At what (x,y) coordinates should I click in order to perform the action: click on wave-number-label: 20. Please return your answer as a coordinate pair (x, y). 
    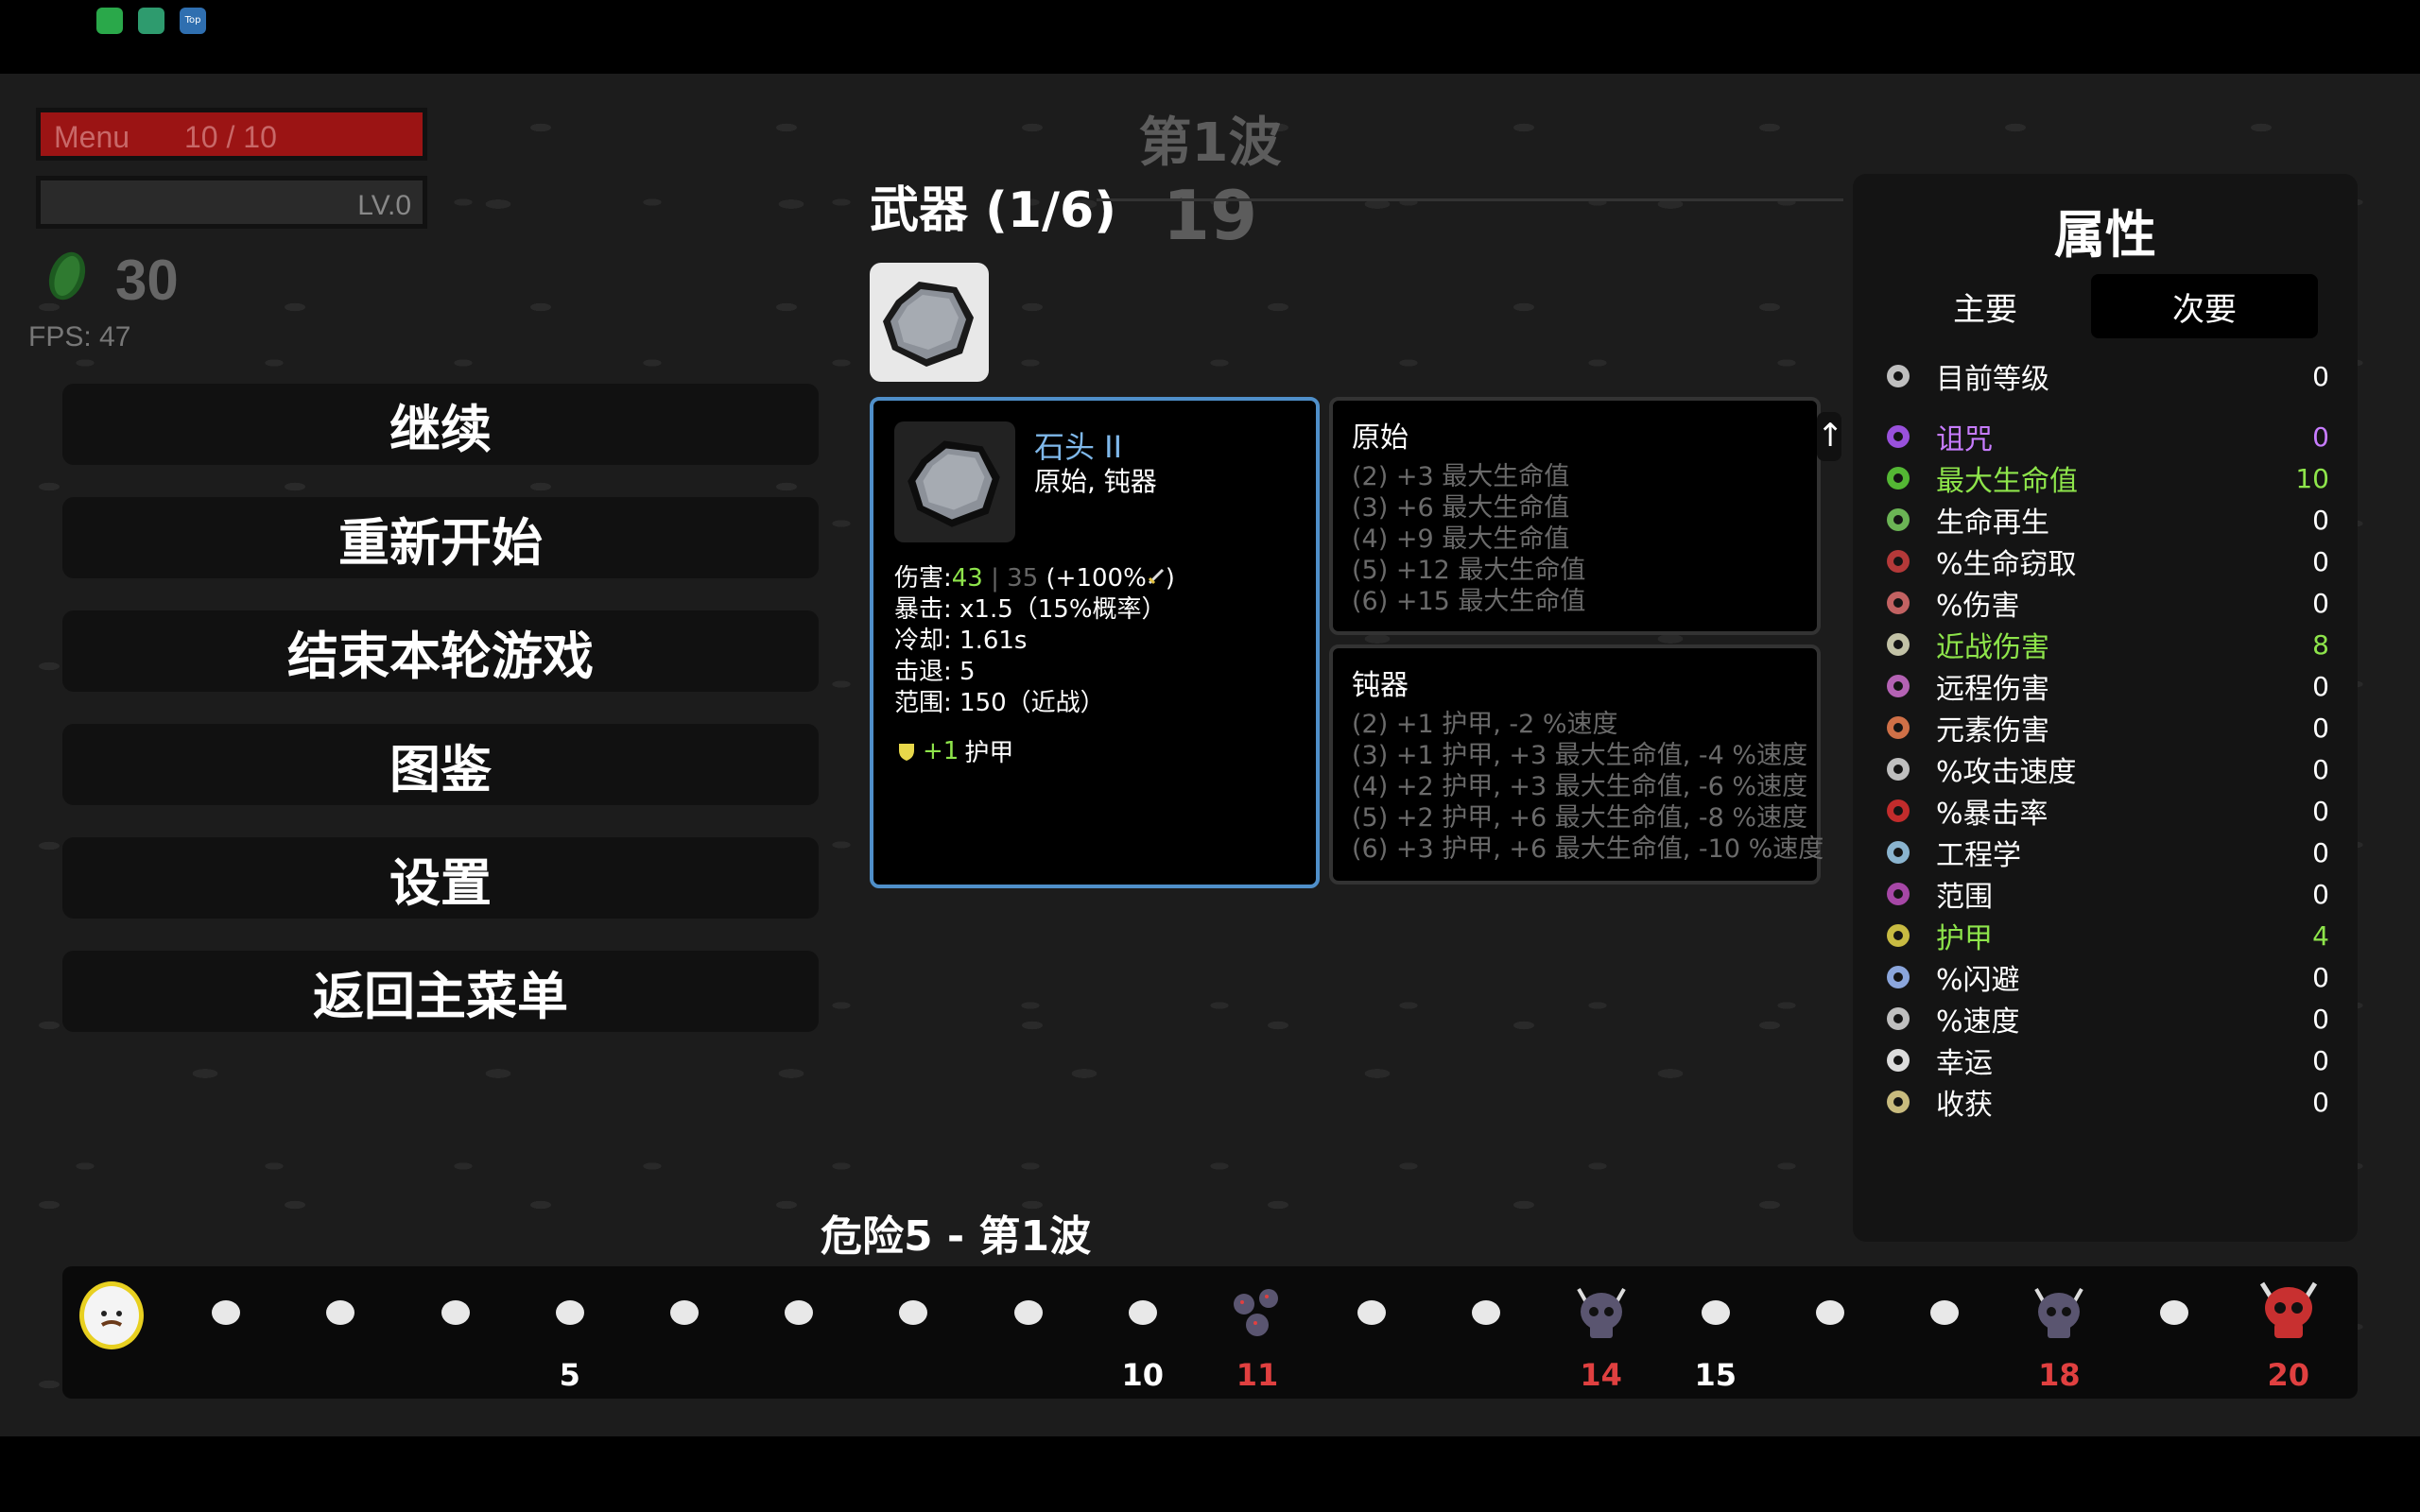
    Looking at the image, I should click on (2288, 1375).